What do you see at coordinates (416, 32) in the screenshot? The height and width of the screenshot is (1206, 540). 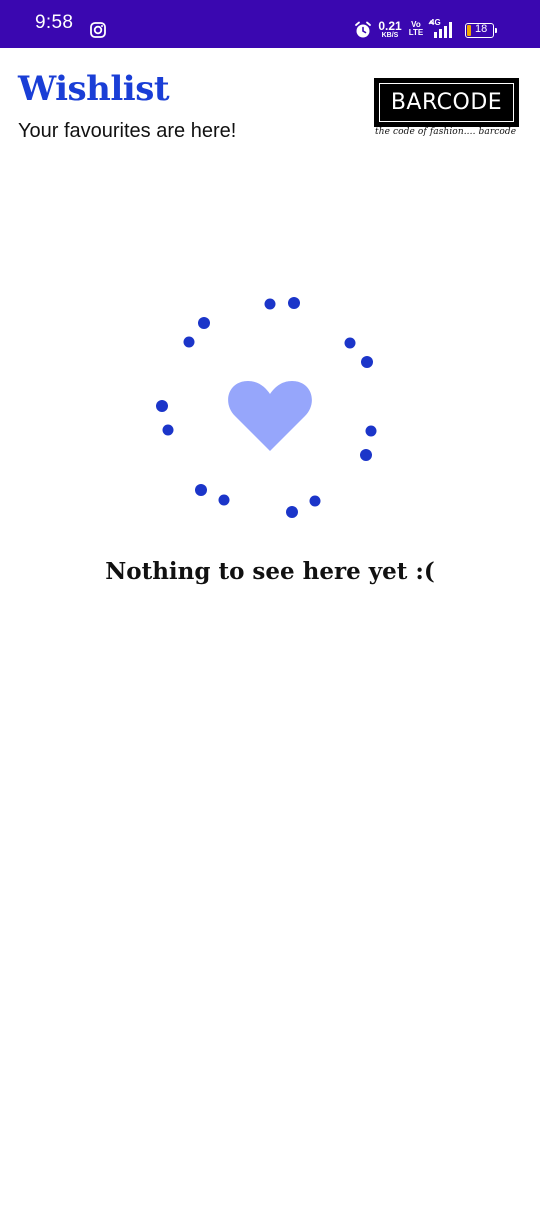 I see `volte-bottom: LTE` at bounding box center [416, 32].